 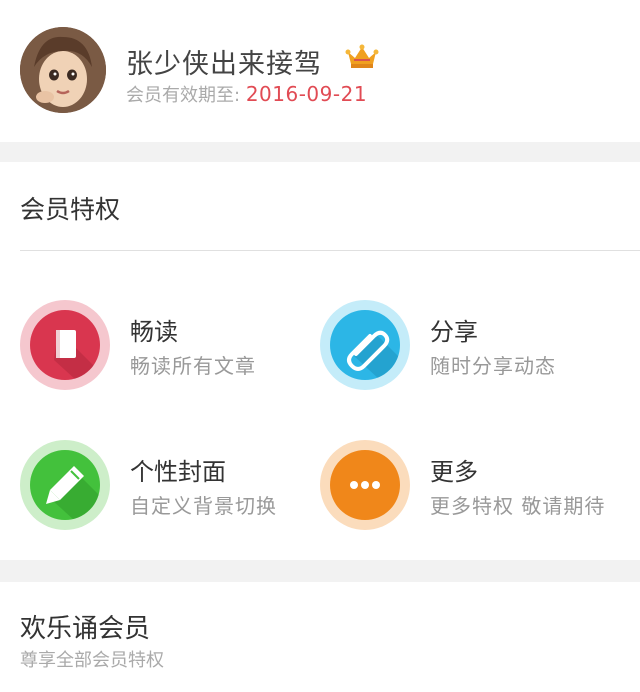 I want to click on divider, so click(x=330, y=250).